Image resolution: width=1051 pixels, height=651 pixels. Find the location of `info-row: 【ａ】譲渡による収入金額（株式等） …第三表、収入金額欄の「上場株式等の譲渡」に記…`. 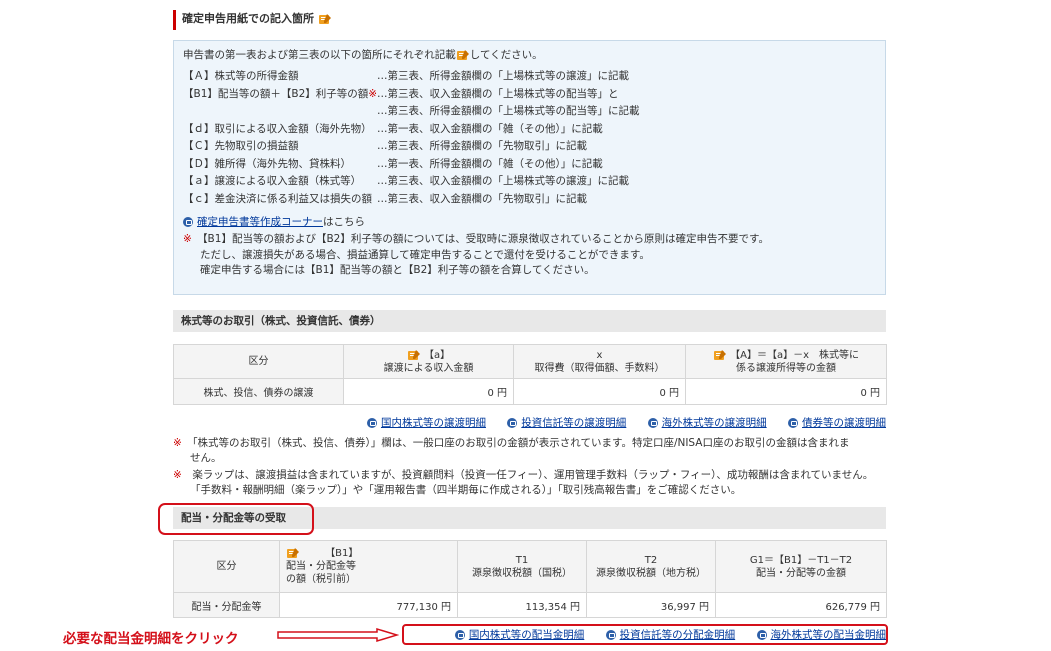

info-row: 【ａ】譲渡による収入金額（株式等） …第三表、収入金額欄の「上場株式等の譲渡」に記… is located at coordinates (406, 181).